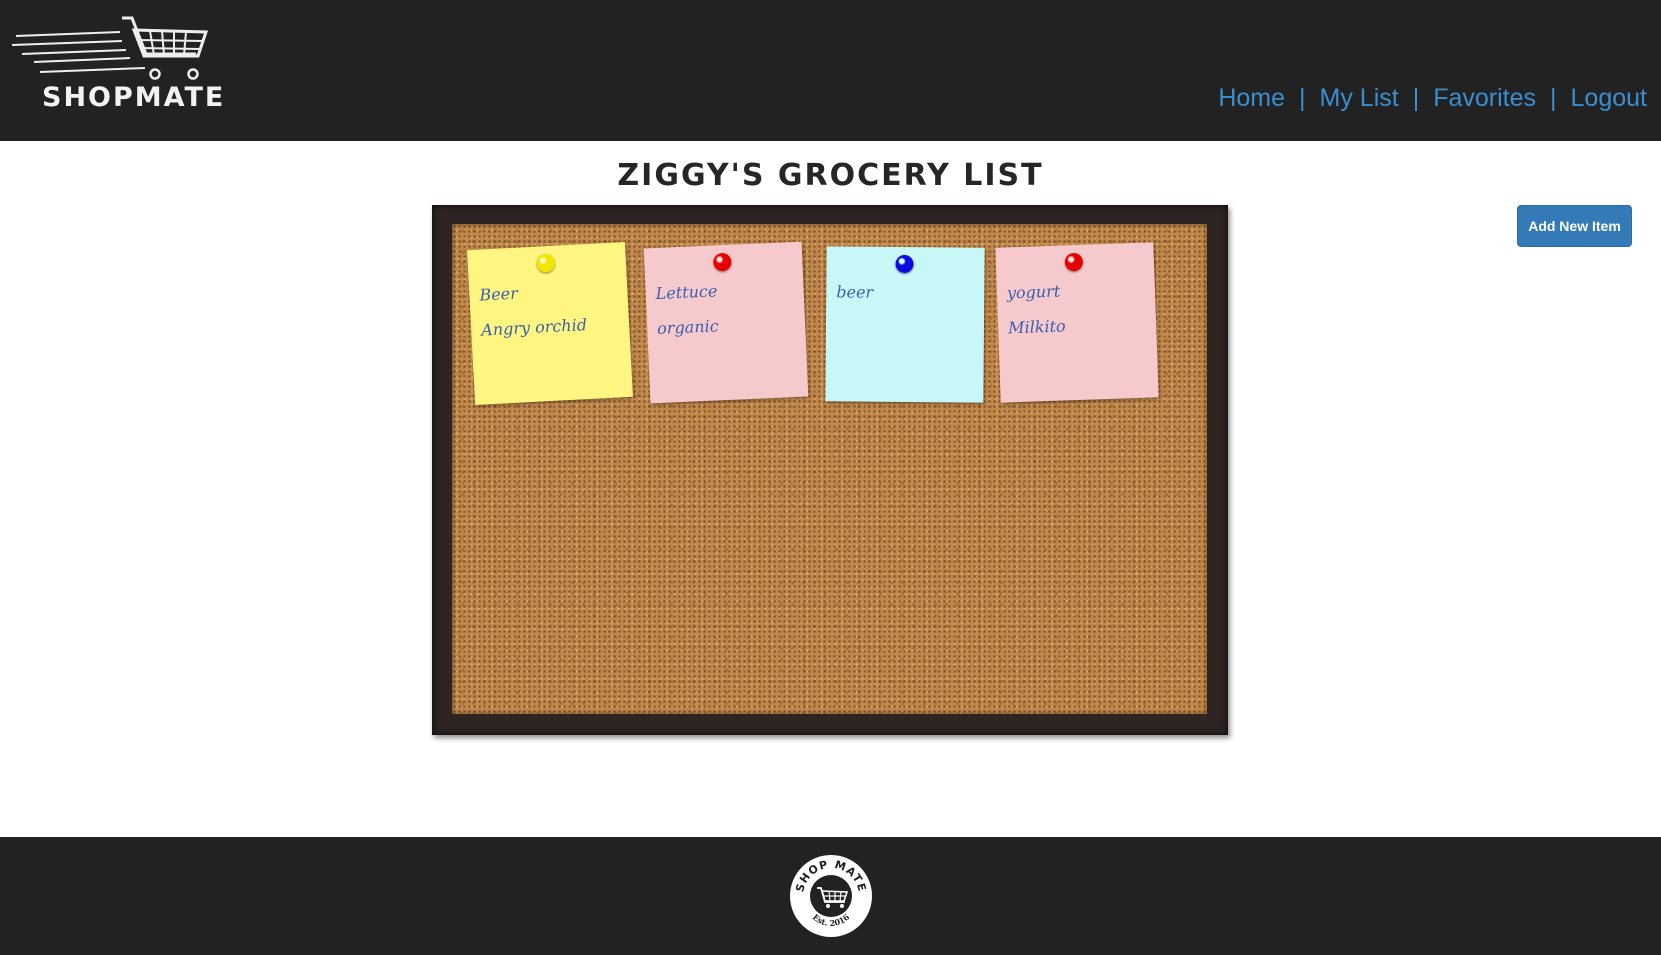  Describe the element at coordinates (1484, 98) in the screenshot. I see `nav-favorites-link: Favorites` at that location.